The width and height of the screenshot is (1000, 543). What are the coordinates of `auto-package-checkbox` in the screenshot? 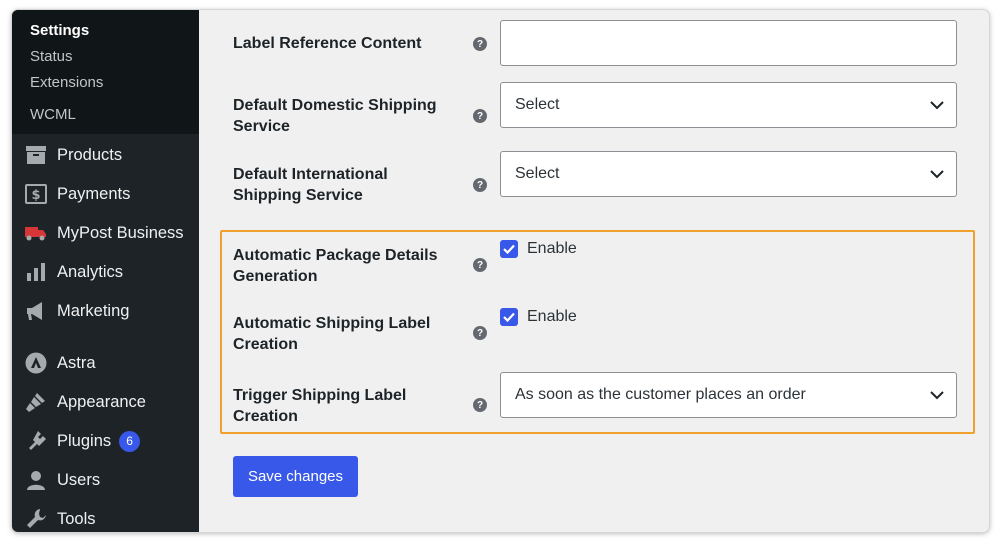 It's located at (509, 249).